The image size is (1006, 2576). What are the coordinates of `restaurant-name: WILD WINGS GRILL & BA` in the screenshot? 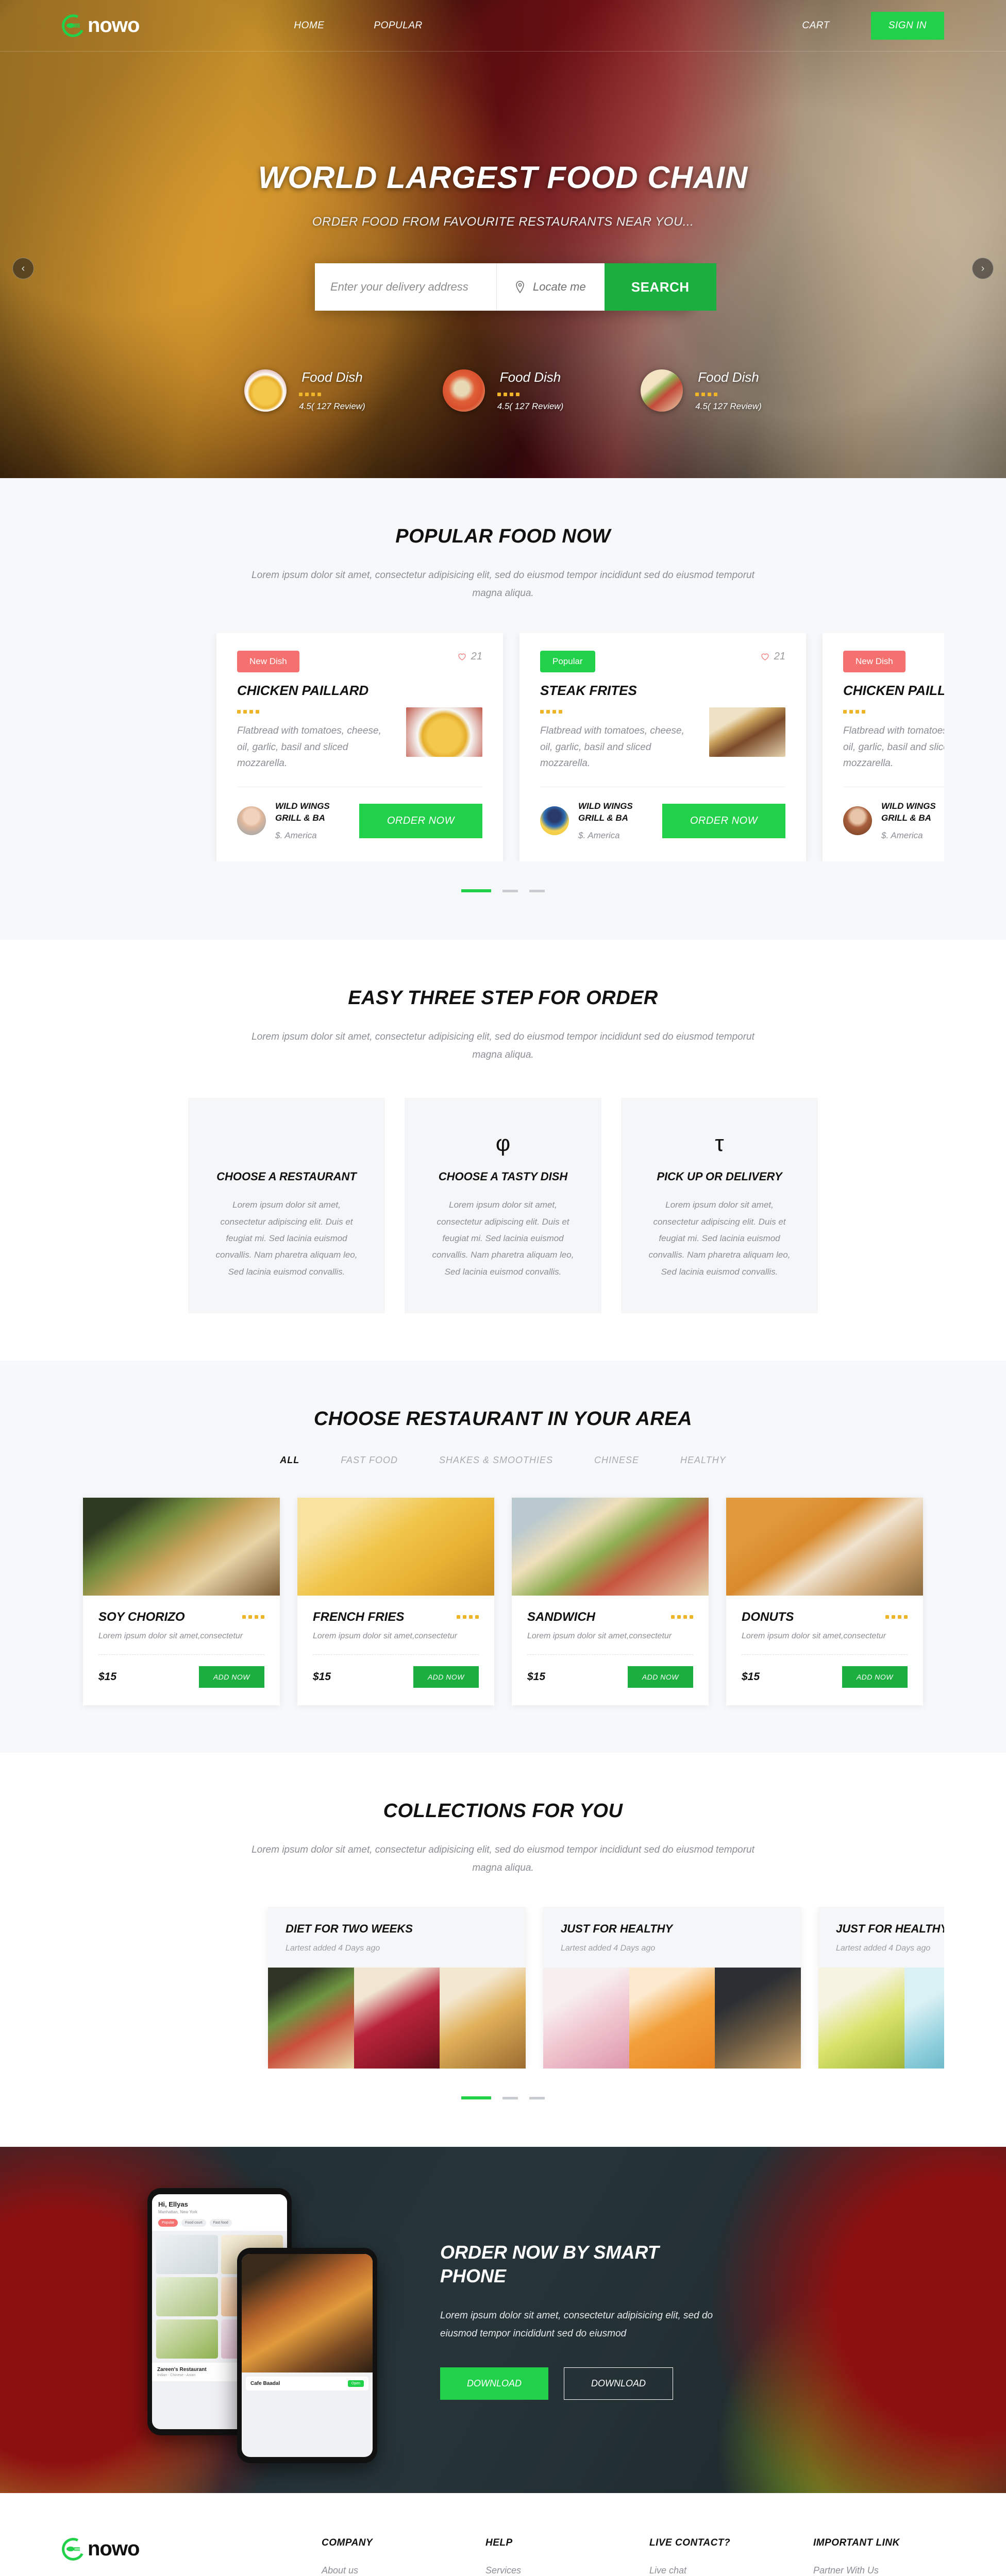 It's located at (302, 812).